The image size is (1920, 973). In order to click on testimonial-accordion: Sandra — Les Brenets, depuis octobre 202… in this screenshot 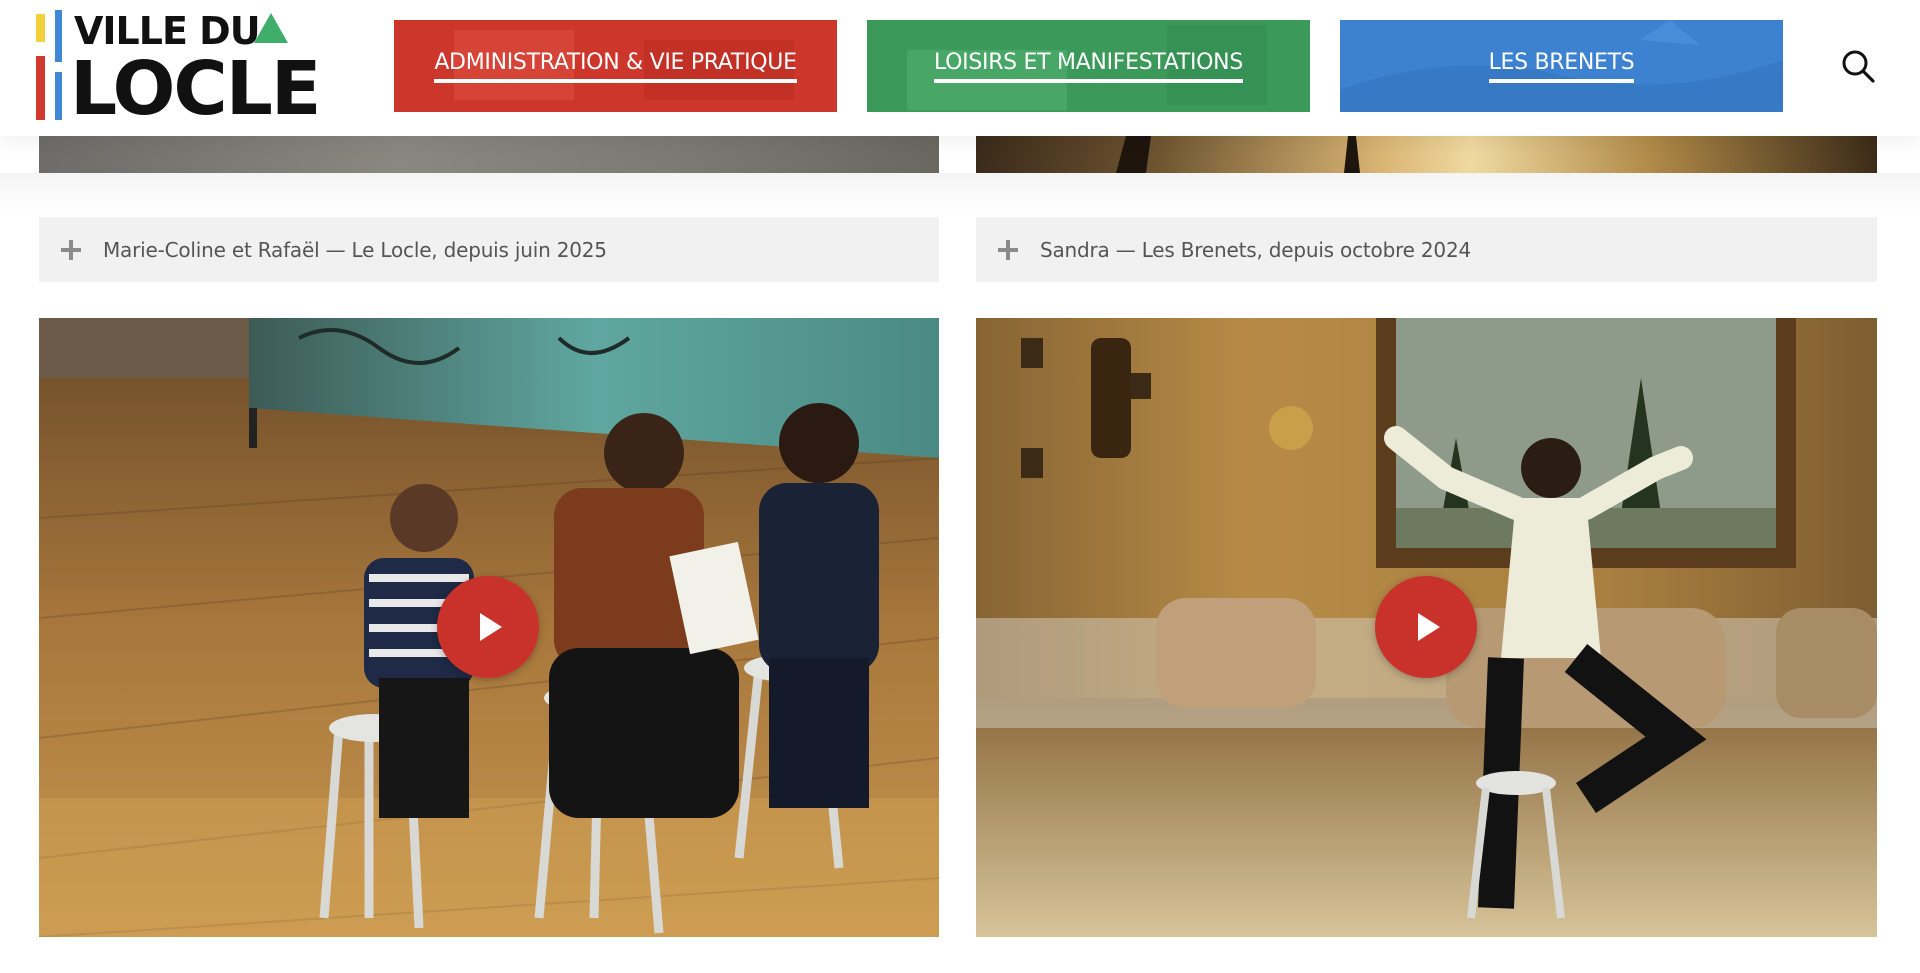, I will do `click(1426, 249)`.